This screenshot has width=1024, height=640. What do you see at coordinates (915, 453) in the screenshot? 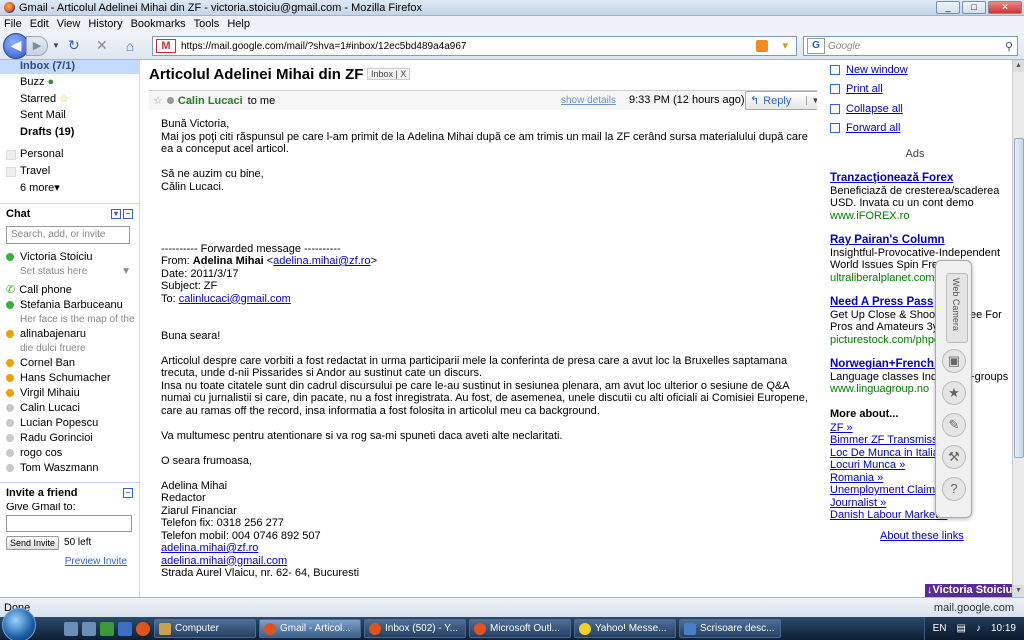
I see `more-about-link: Loc De Munca in Italia` at bounding box center [915, 453].